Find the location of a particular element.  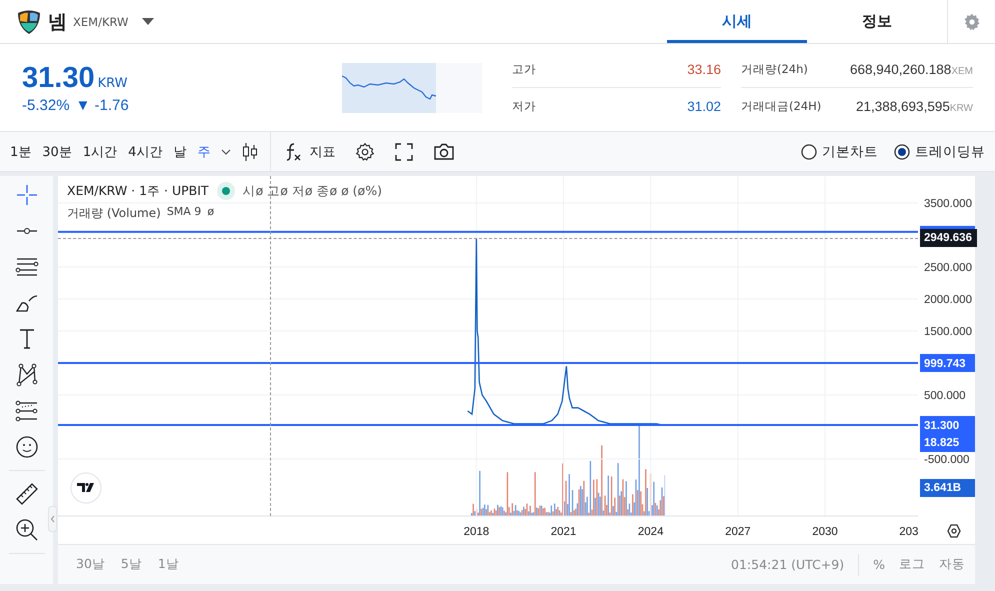

value-tag: 3.641B is located at coordinates (947, 488).